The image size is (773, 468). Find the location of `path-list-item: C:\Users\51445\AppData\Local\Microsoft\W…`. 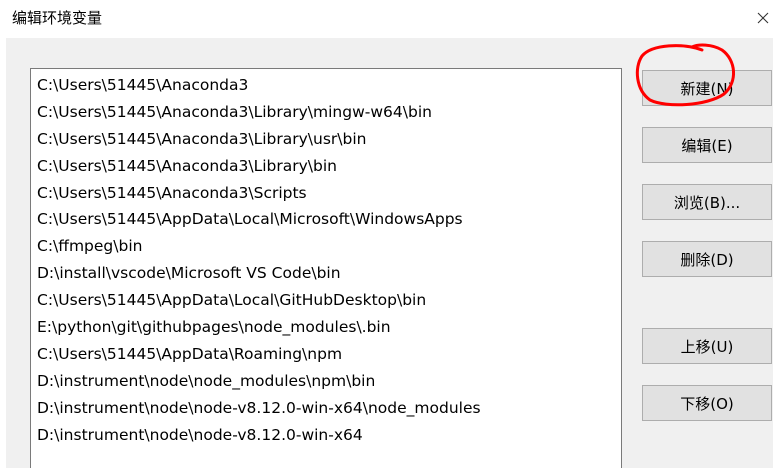

path-list-item: C:\Users\51445\AppData\Local\Microsoft\W… is located at coordinates (326, 219).